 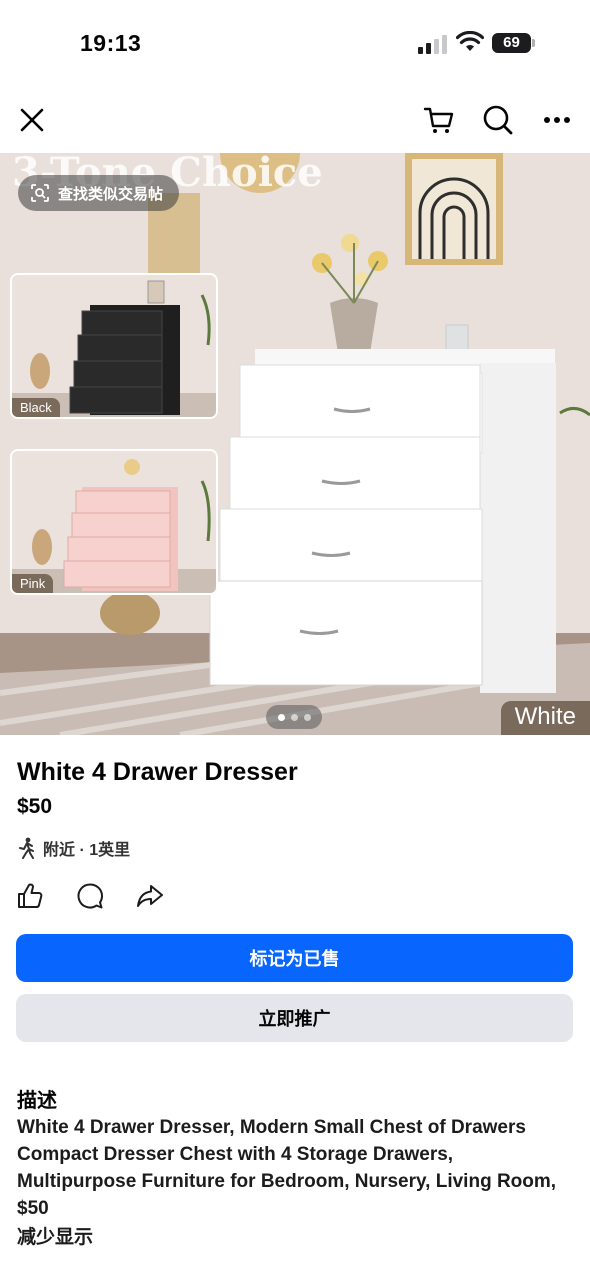 I want to click on battery-level: 69, so click(x=511, y=43).